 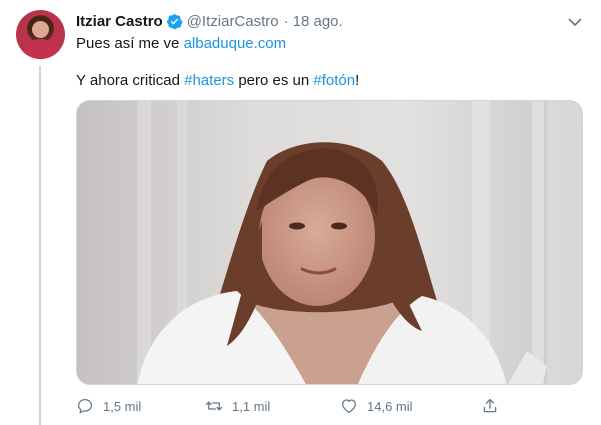 I want to click on tweet-text-line-1: Pues así me ve albaduque.com, so click(x=181, y=43).